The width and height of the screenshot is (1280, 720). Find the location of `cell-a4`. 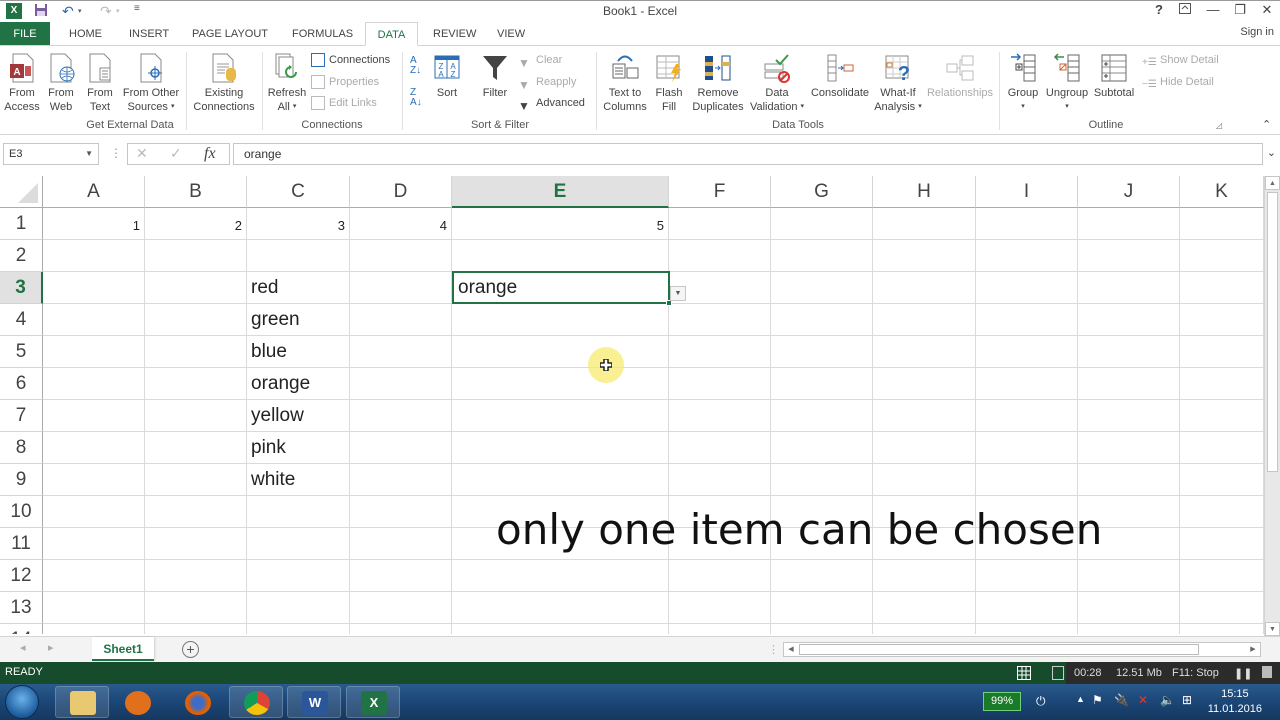

cell-a4 is located at coordinates (94, 320).